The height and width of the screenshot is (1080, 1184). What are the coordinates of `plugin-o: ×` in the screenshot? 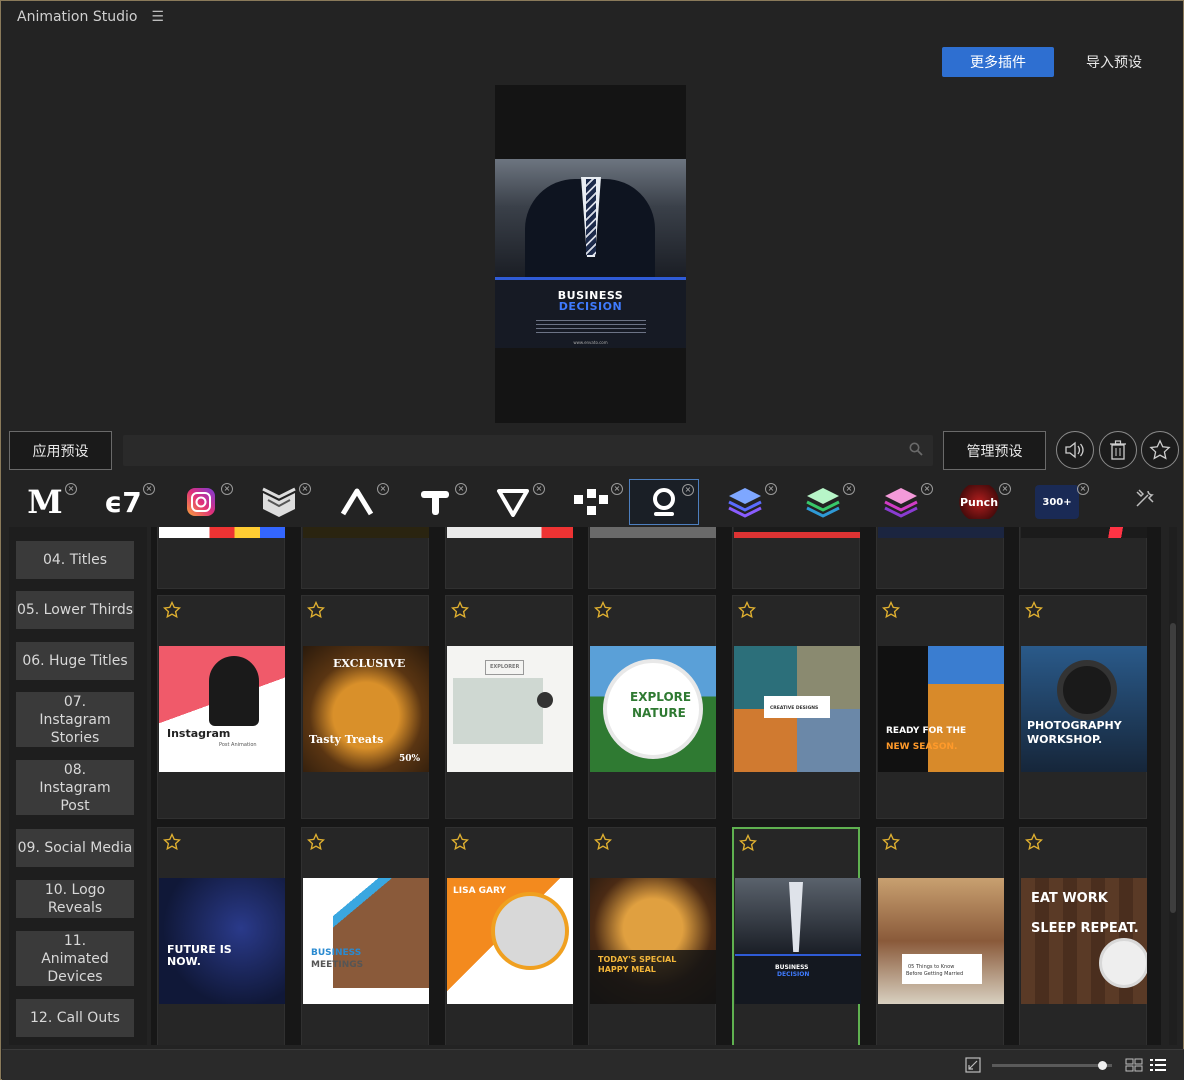 It's located at (664, 502).